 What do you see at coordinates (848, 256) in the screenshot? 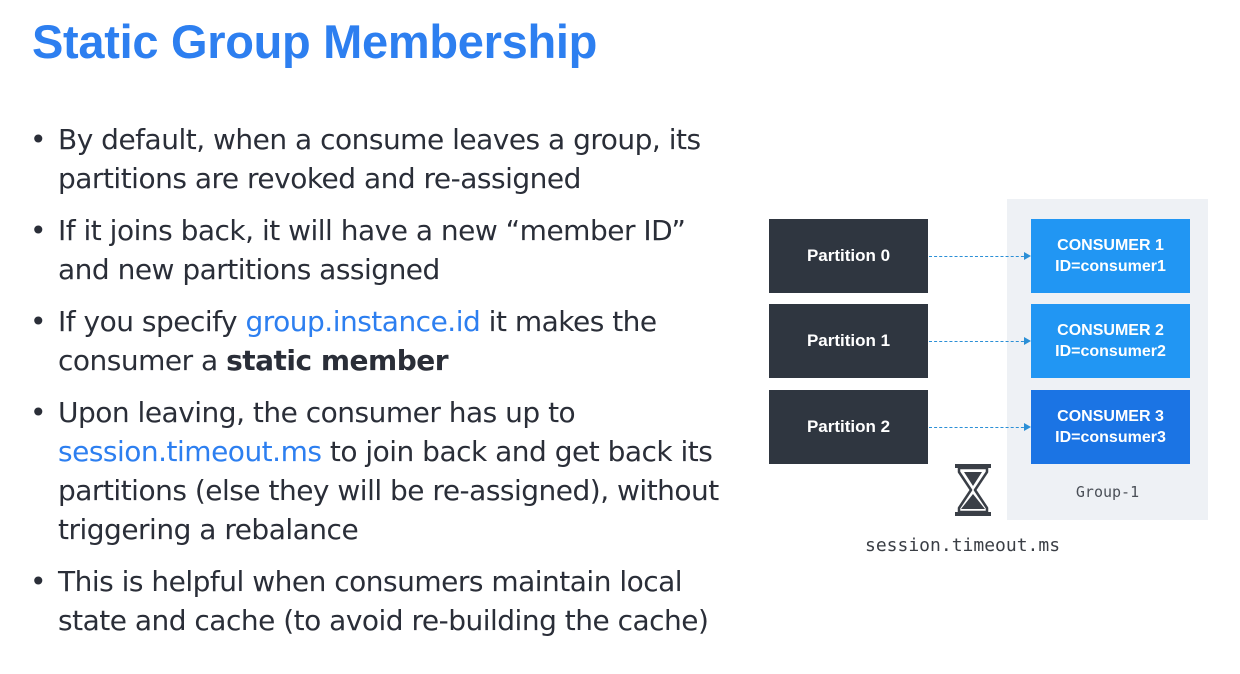
I see `partition-box: Partition 0` at bounding box center [848, 256].